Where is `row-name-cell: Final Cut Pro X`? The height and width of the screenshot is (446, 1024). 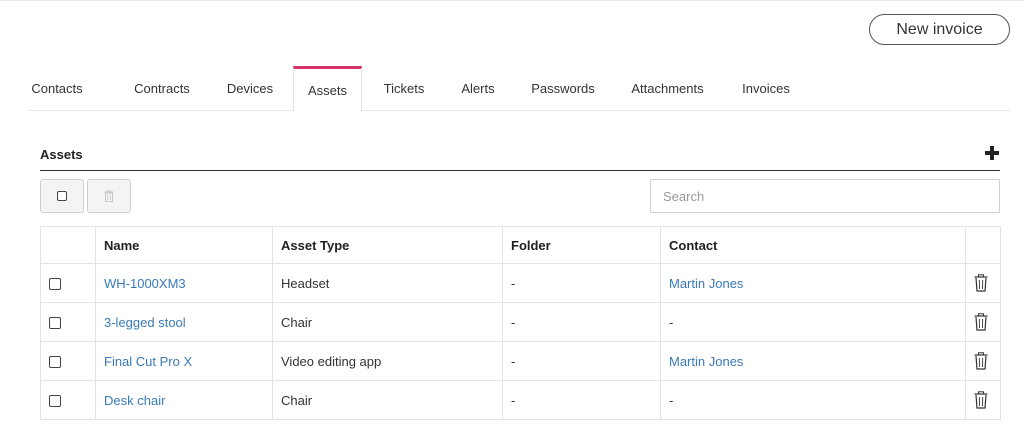 row-name-cell: Final Cut Pro X is located at coordinates (184, 361).